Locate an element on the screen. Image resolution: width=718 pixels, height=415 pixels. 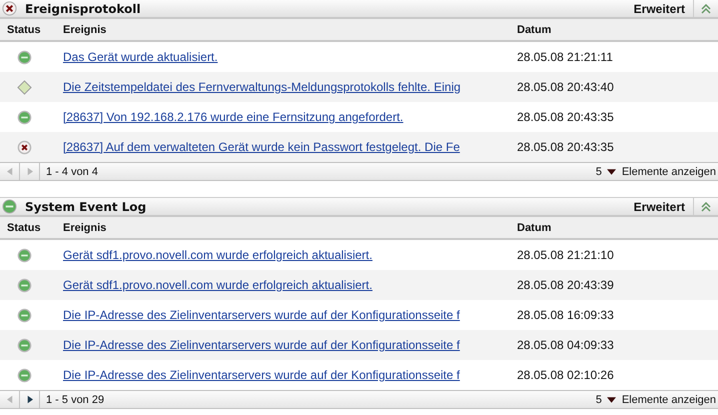
date-cell-text: 28.05.08 04:09:33 is located at coordinates (566, 345).